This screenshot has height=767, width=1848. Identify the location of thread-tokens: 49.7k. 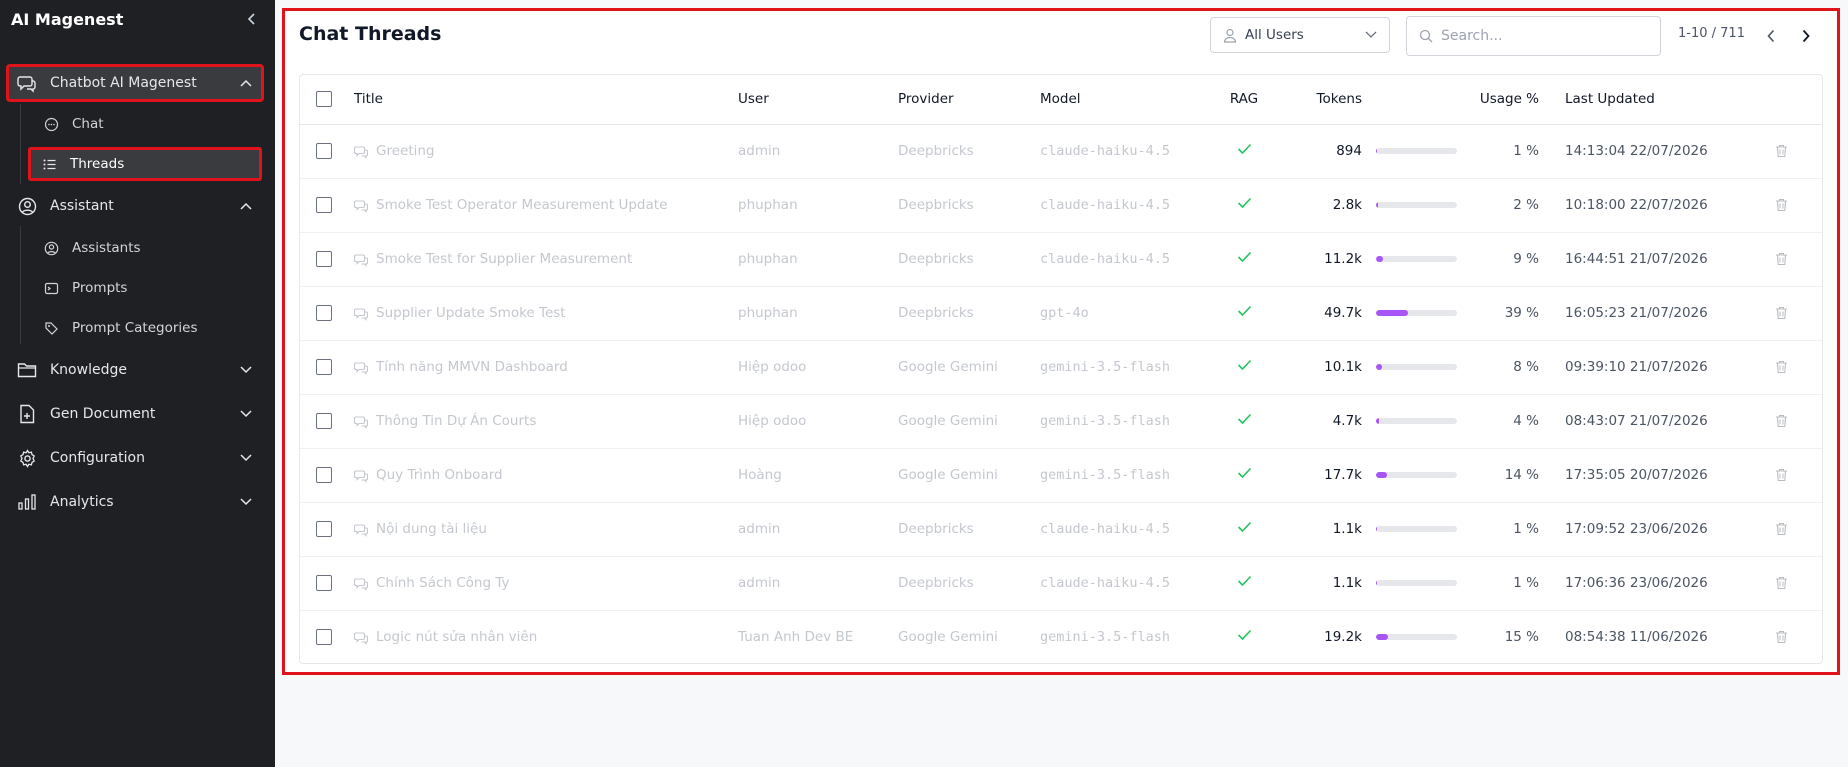
(1343, 313).